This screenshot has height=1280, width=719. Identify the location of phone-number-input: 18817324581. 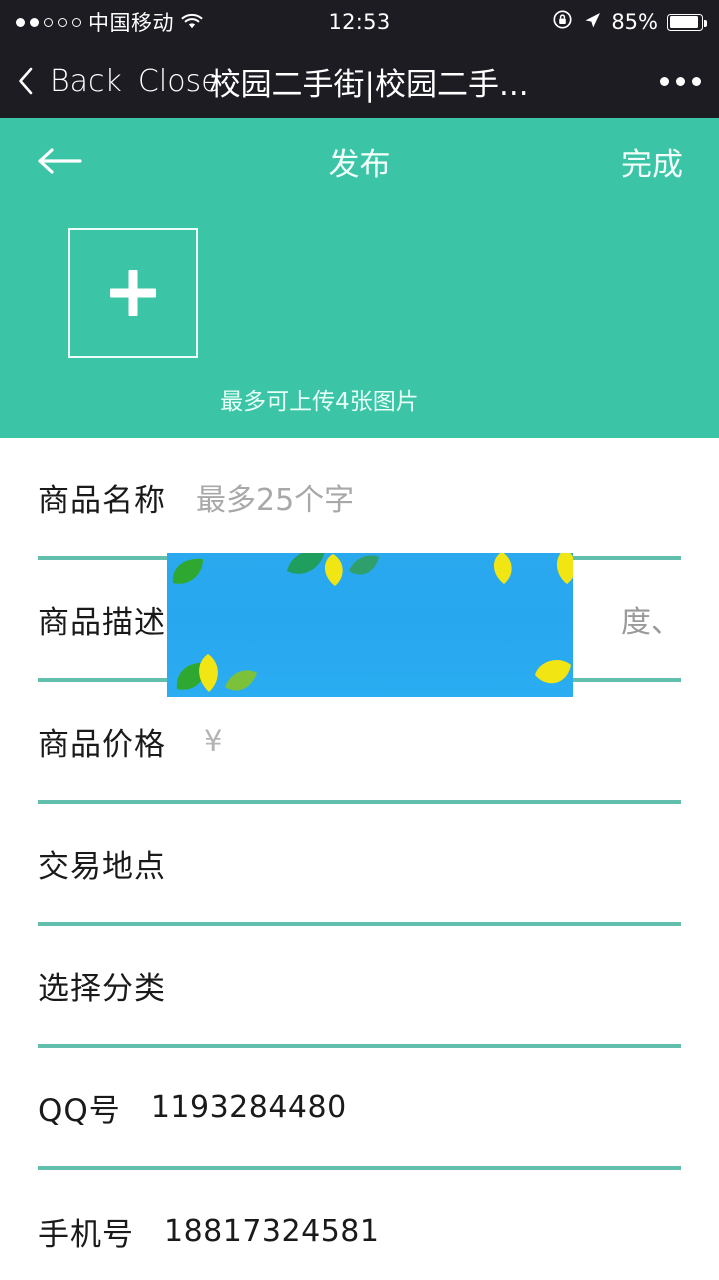
(271, 1231).